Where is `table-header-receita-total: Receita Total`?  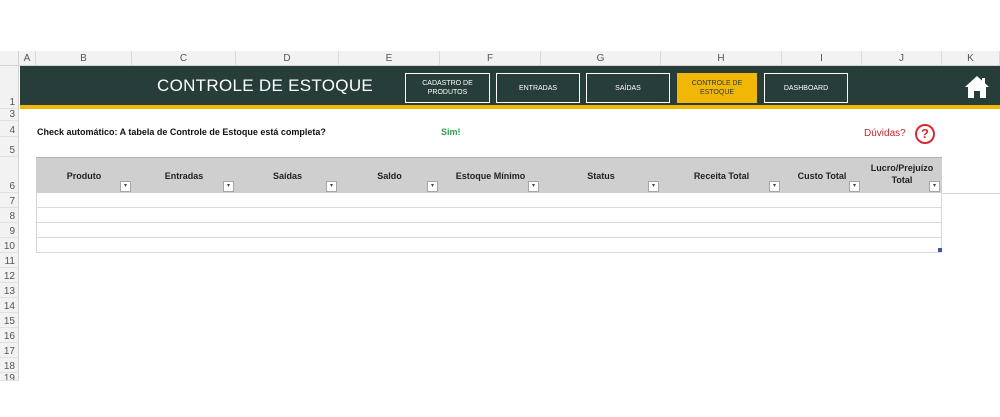
table-header-receita-total: Receita Total is located at coordinates (721, 176).